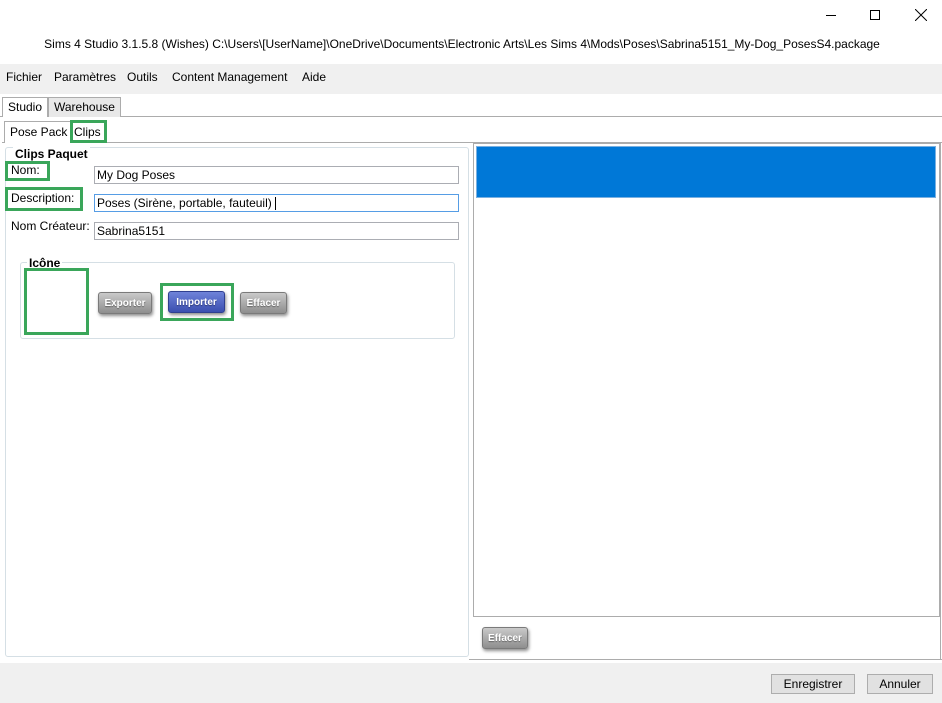 Image resolution: width=942 pixels, height=703 pixels. What do you see at coordinates (56, 301) in the screenshot?
I see `icon-preview` at bounding box center [56, 301].